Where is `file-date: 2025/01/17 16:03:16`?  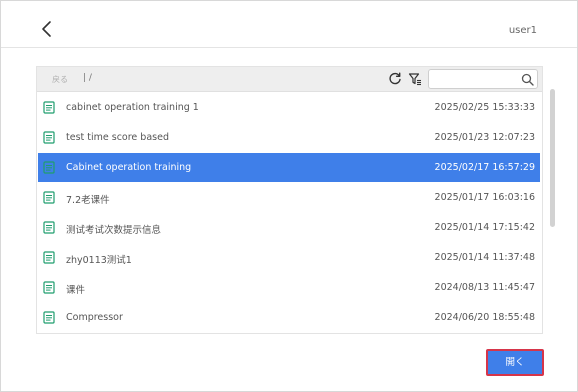 file-date: 2025/01/17 16:03:16 is located at coordinates (484, 197).